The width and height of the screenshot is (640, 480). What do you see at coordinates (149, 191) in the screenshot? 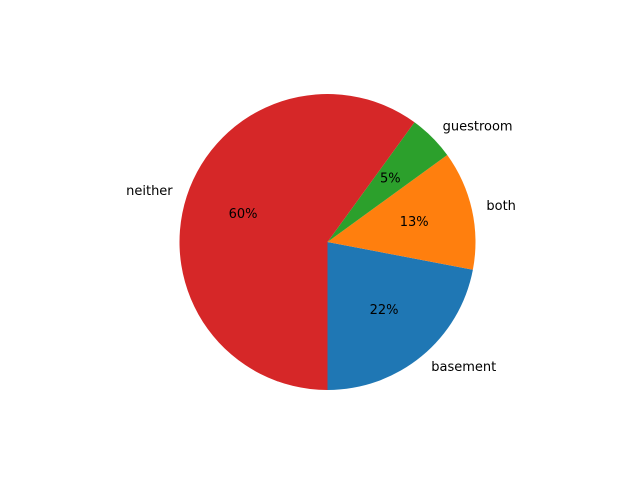
I see `slice-label-neither: neither` at bounding box center [149, 191].